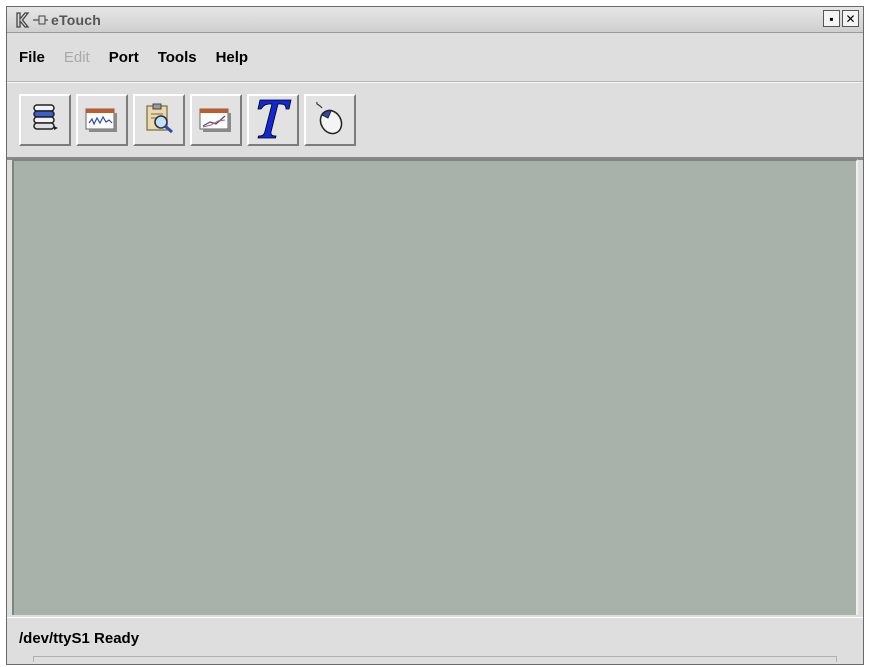 This screenshot has width=869, height=667. What do you see at coordinates (232, 57) in the screenshot?
I see `menu-help: Help` at bounding box center [232, 57].